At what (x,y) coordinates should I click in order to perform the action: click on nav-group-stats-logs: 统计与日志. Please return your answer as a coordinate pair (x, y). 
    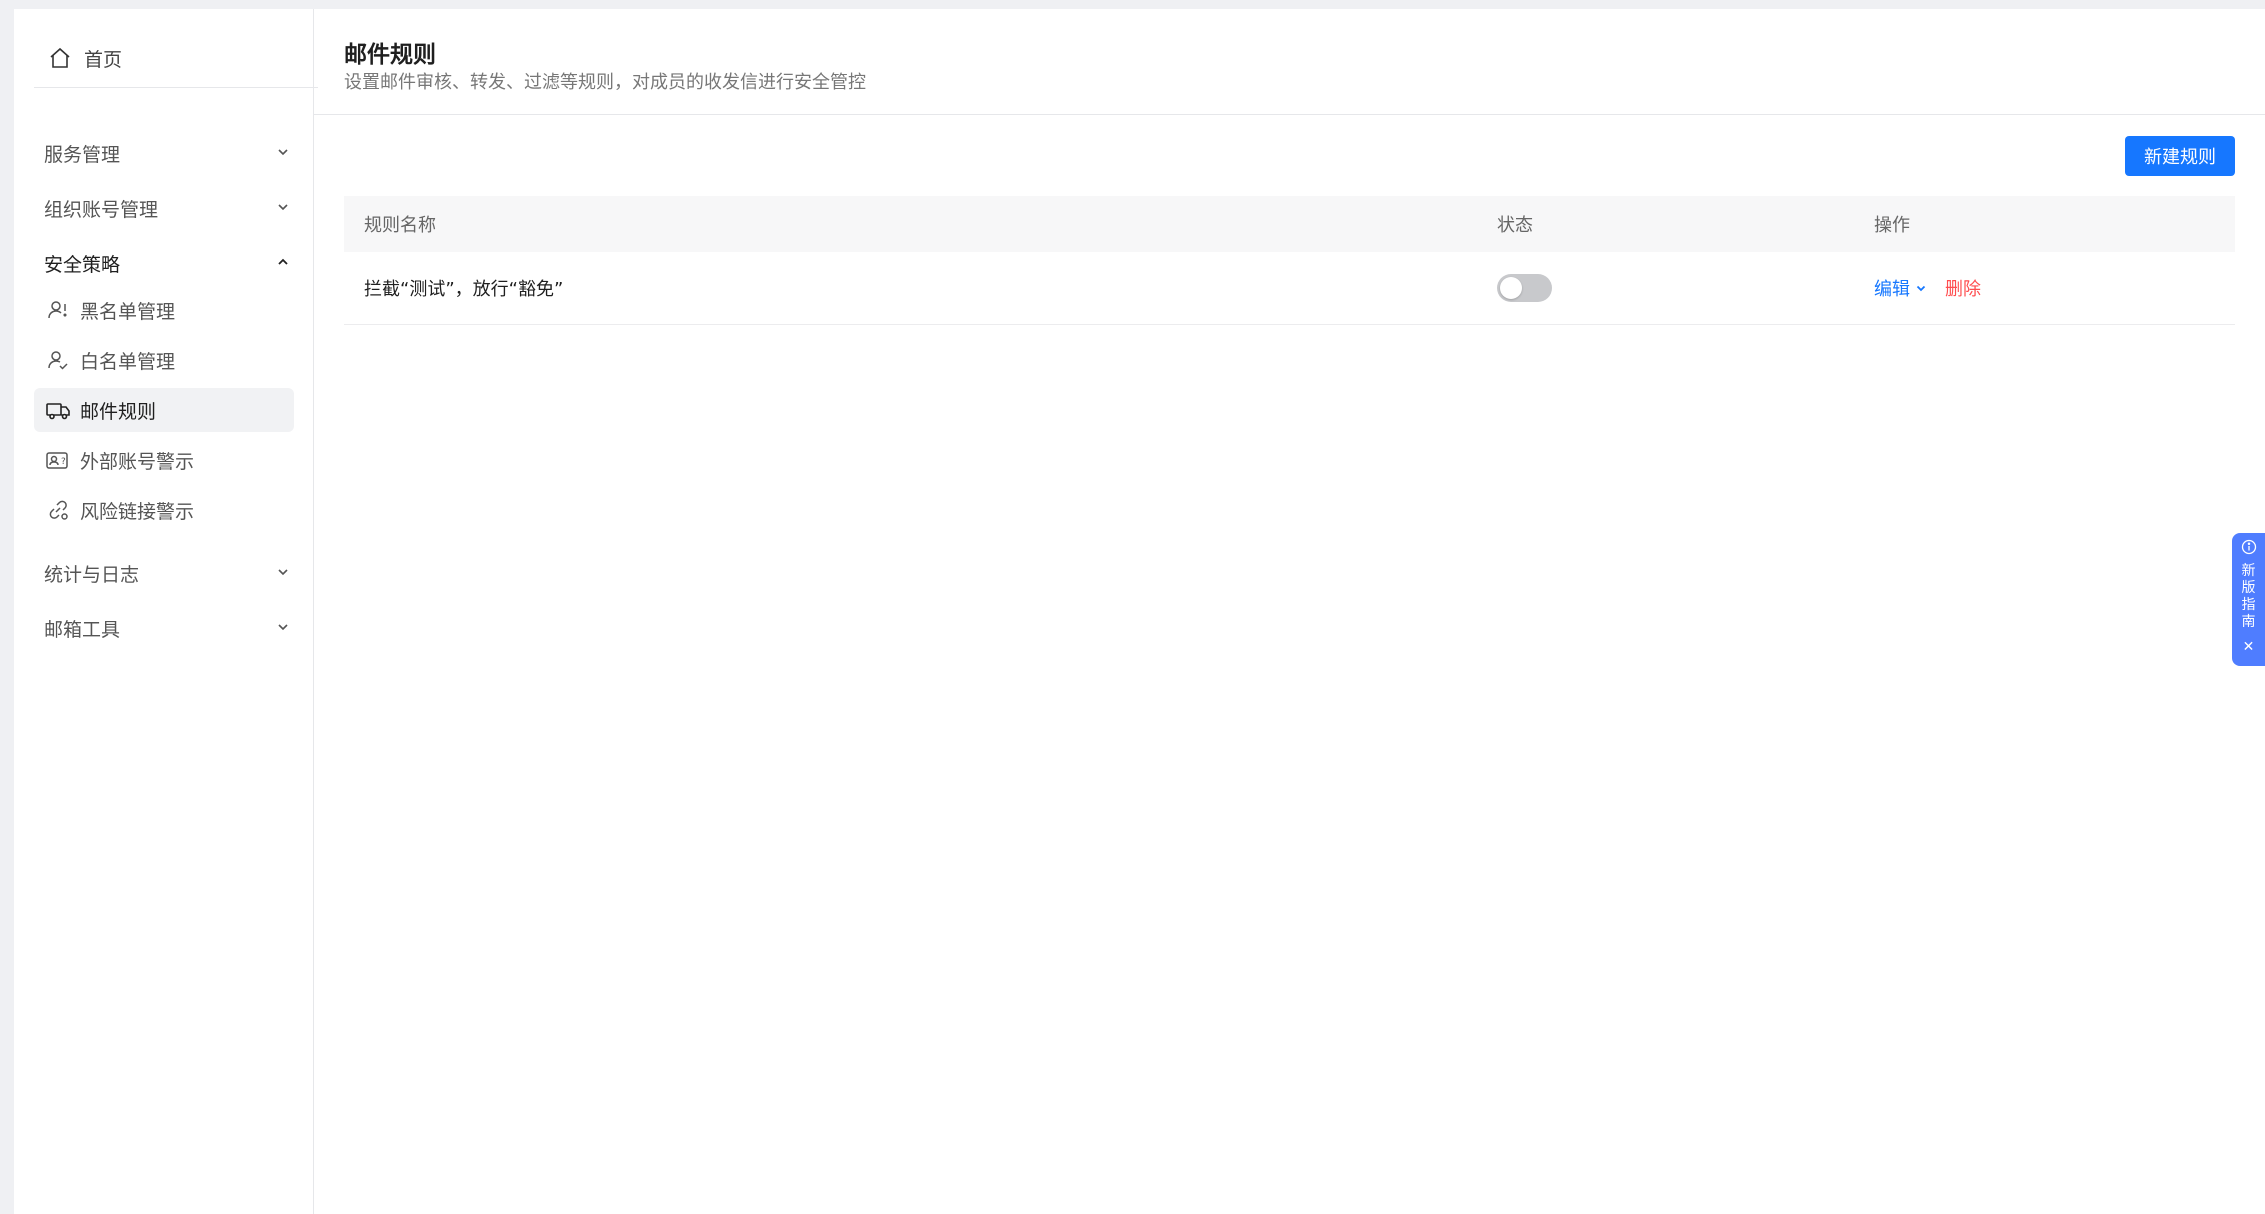
    Looking at the image, I should click on (169, 573).